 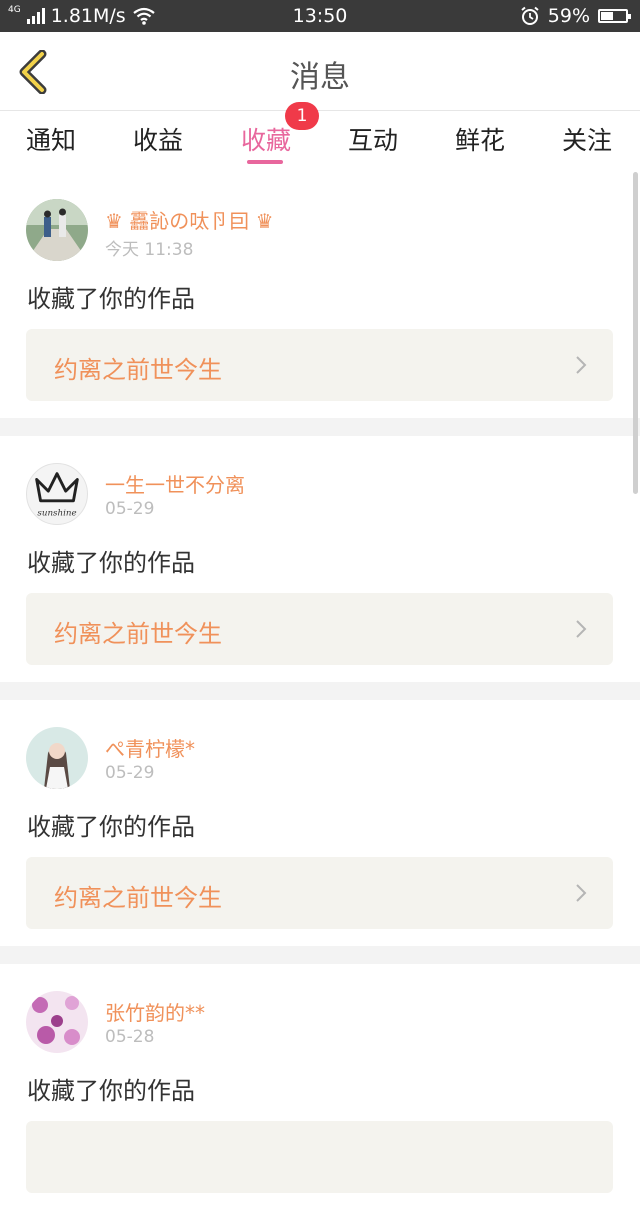 What do you see at coordinates (150, 747) in the screenshot?
I see `user-name: ぺ青柠檬*` at bounding box center [150, 747].